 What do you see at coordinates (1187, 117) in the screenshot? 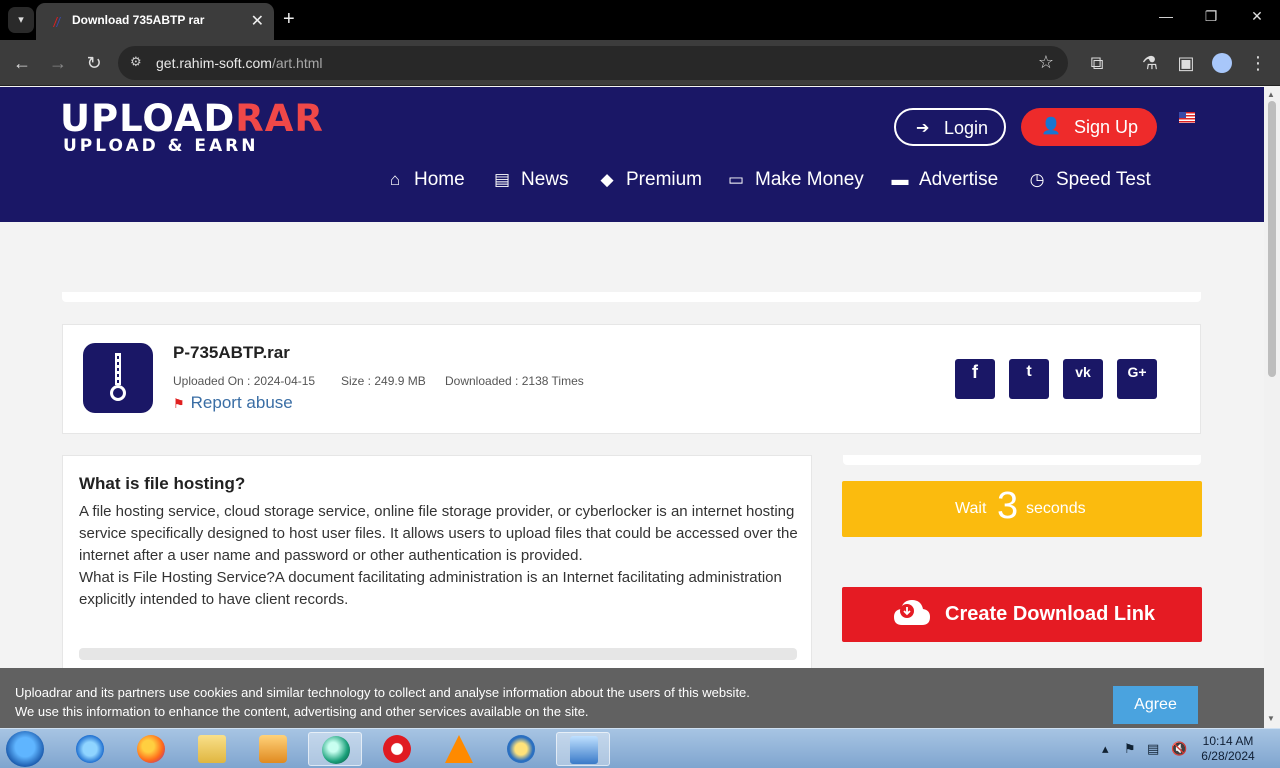
I see `us-flag-icon` at bounding box center [1187, 117].